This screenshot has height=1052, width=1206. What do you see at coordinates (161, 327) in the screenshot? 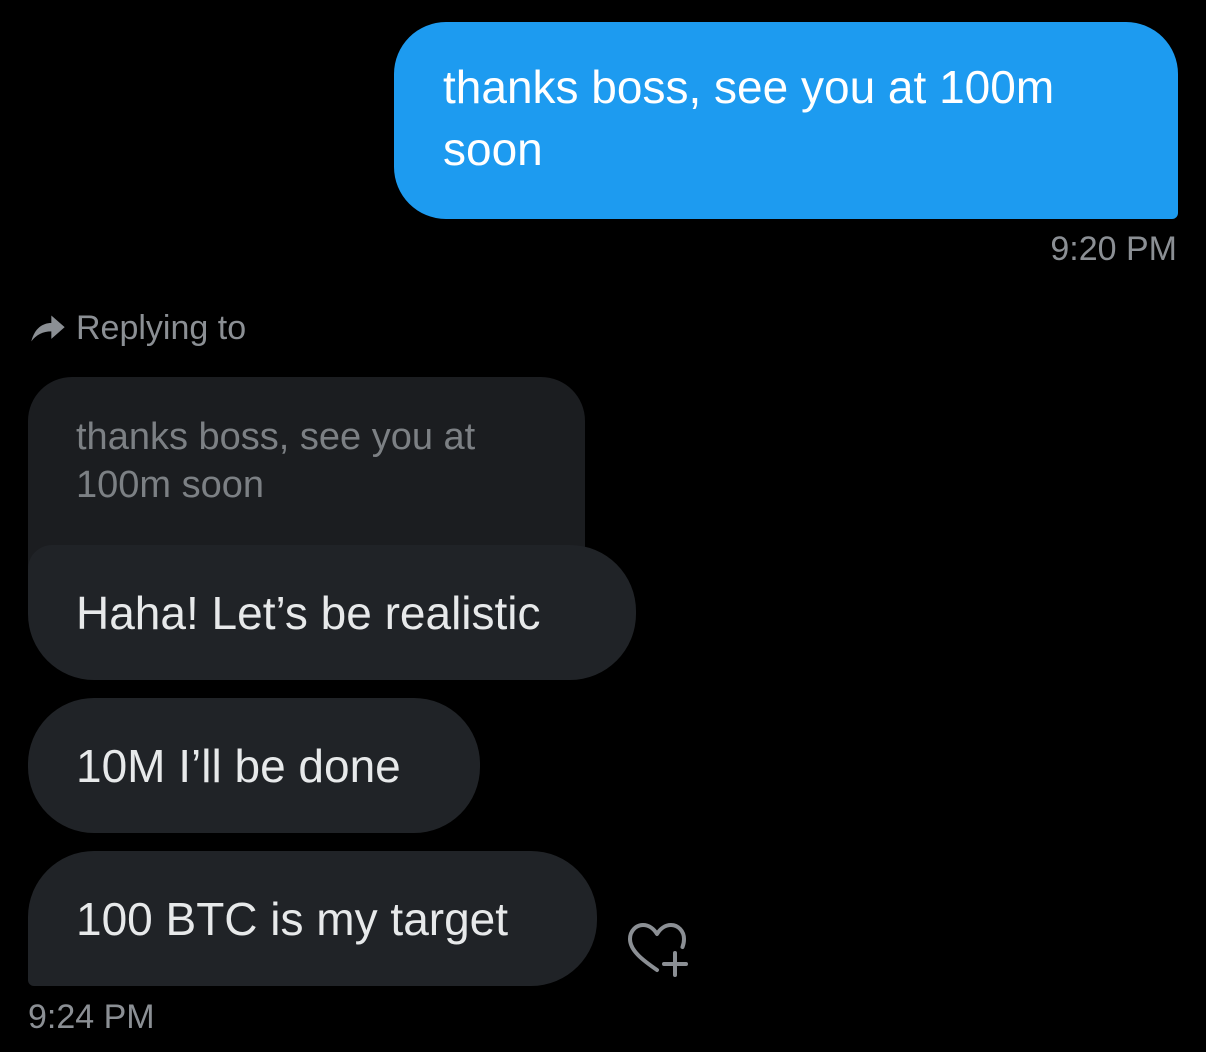
I see `replying-to-label: Replying to` at bounding box center [161, 327].